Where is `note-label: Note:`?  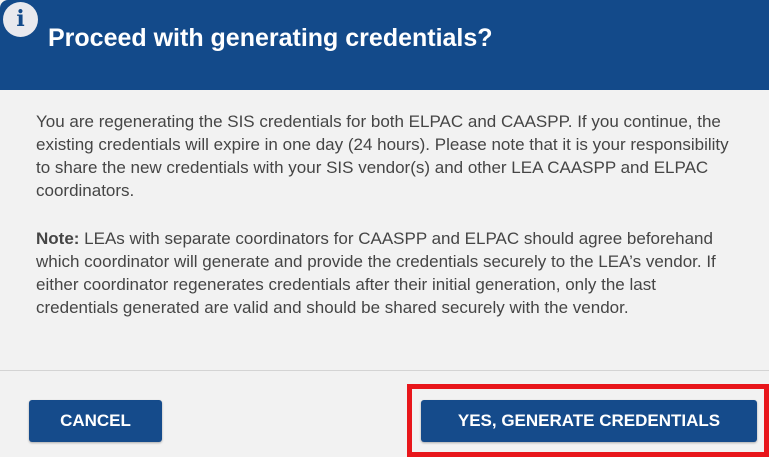
note-label: Note: is located at coordinates (58, 238).